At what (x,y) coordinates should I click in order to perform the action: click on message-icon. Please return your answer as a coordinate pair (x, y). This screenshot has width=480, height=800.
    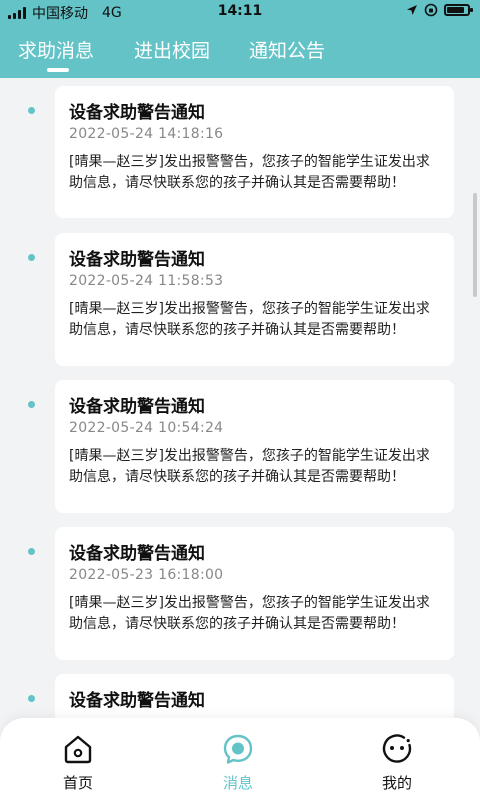
    Looking at the image, I should click on (238, 749).